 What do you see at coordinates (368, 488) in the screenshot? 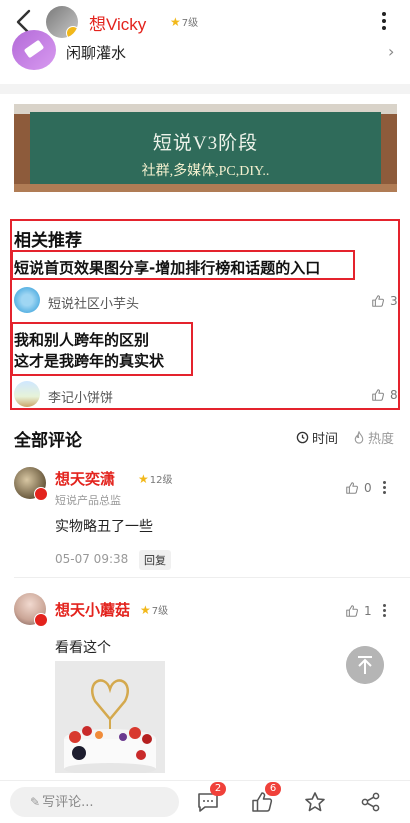
I see `like-count: 0` at bounding box center [368, 488].